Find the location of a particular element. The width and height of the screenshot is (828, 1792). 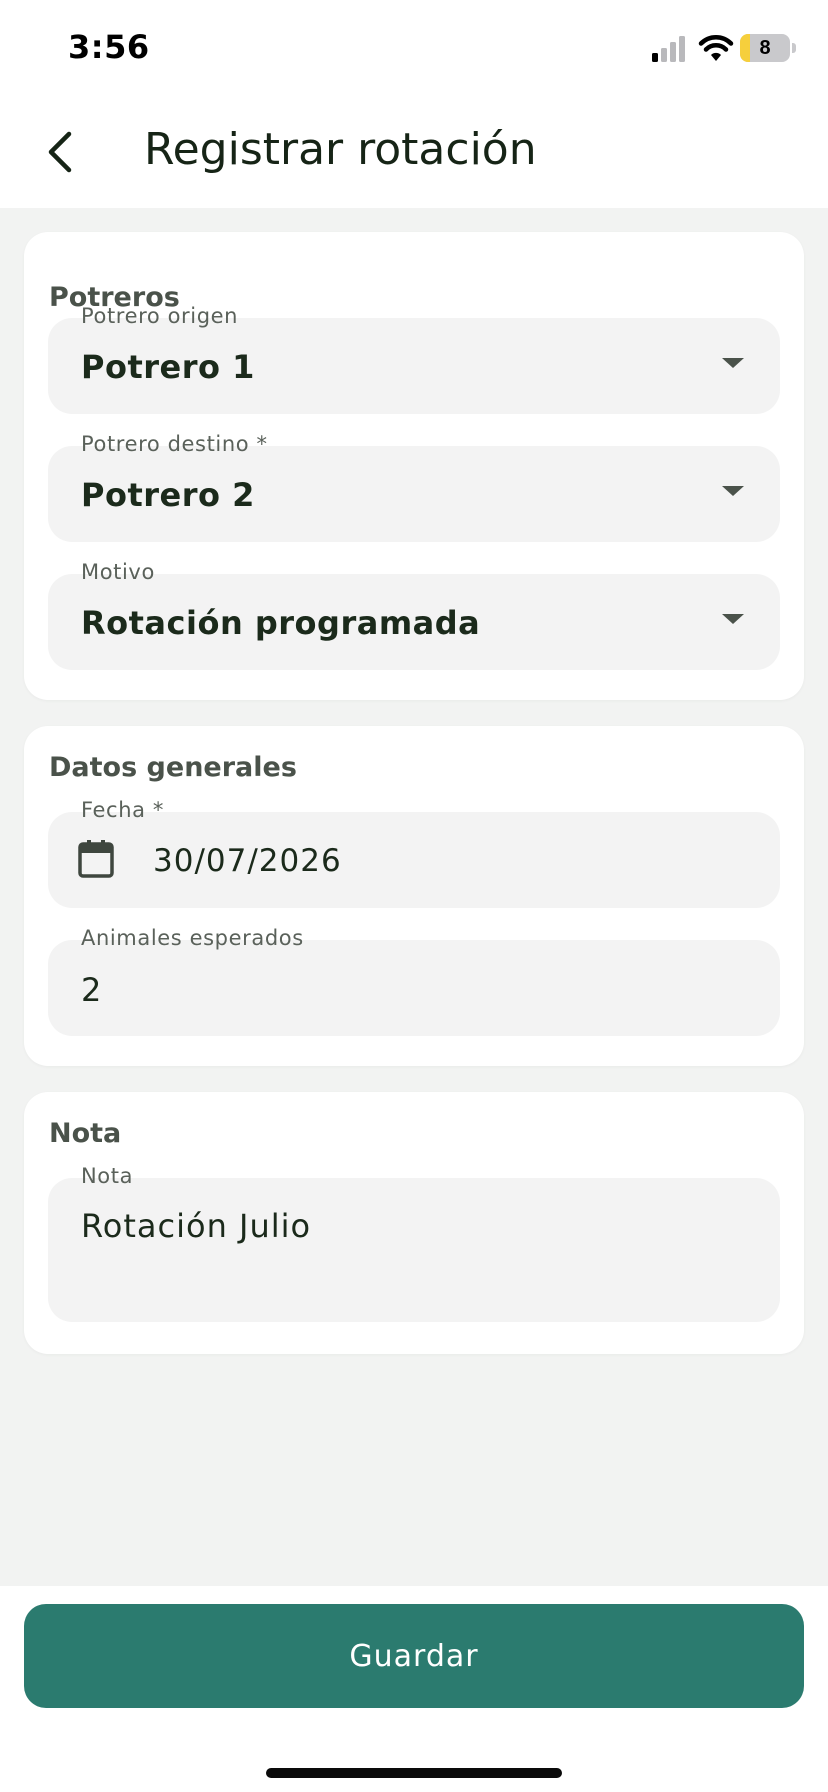

status-bar: 3:56 8 is located at coordinates (414, 48).